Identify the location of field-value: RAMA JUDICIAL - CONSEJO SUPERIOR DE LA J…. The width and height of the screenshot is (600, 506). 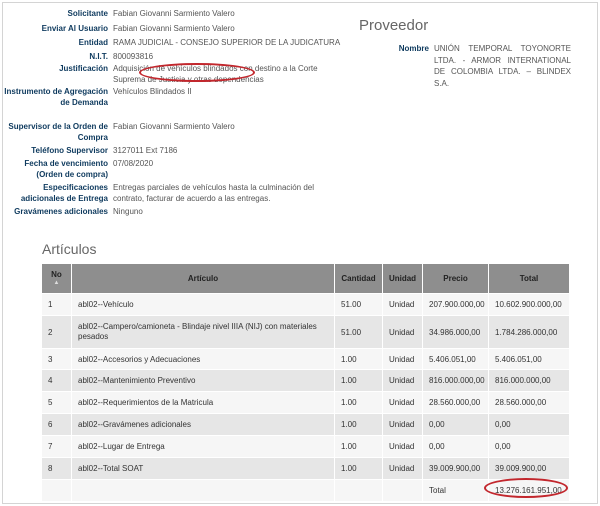
(227, 42).